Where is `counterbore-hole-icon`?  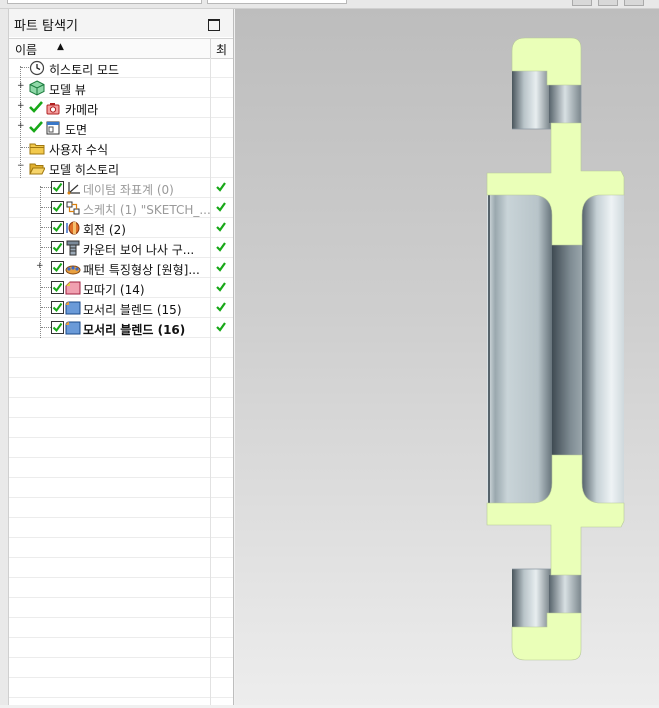 counterbore-hole-icon is located at coordinates (73, 248).